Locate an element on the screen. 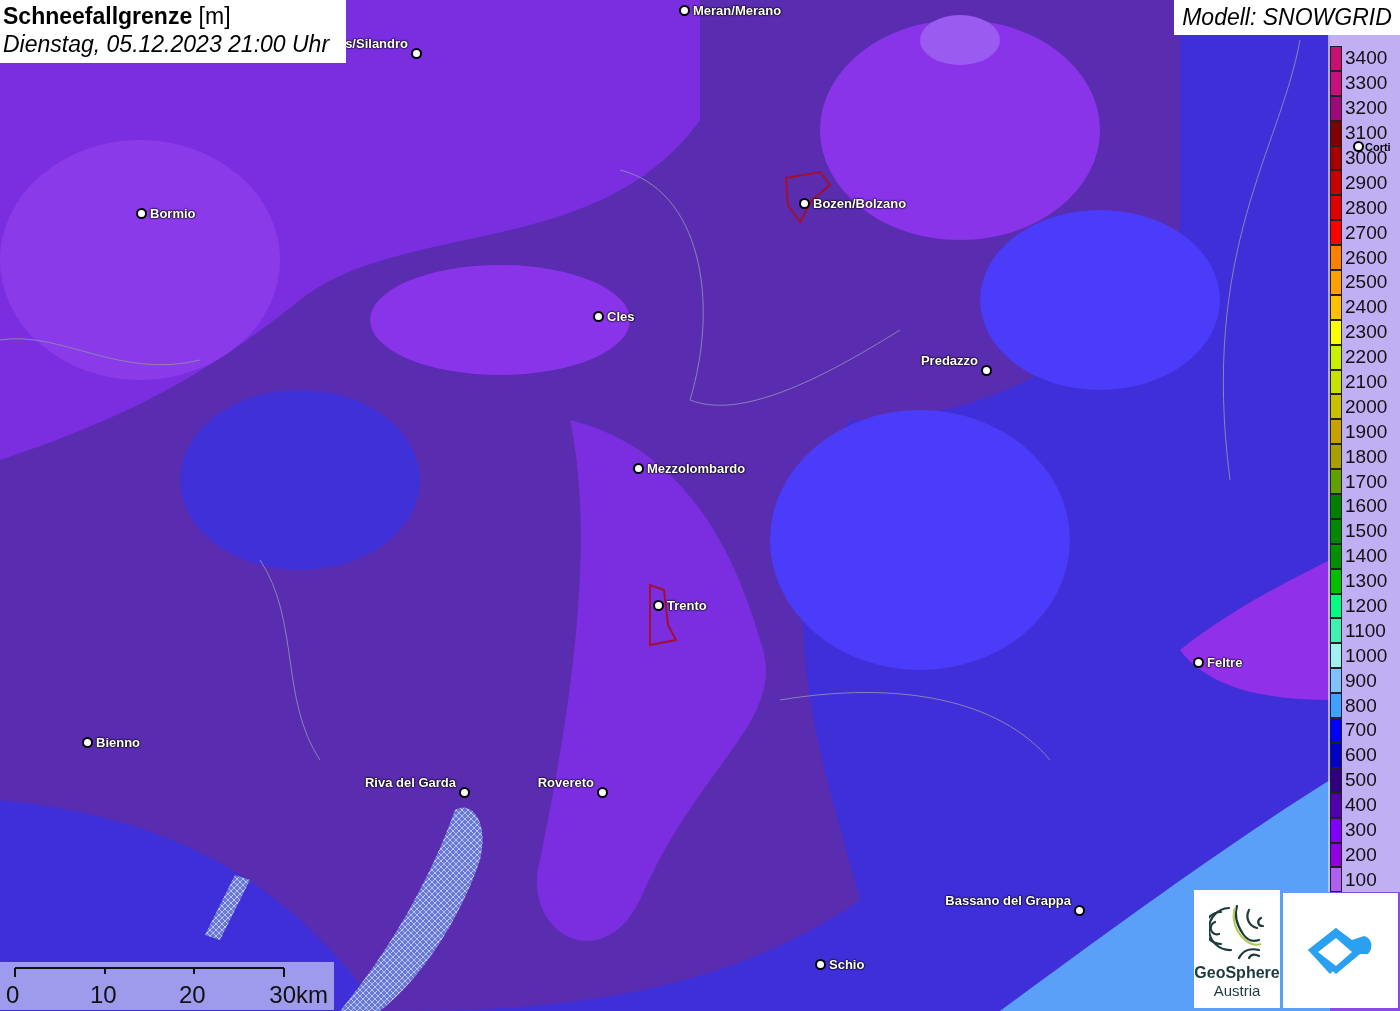  legend-label: 1800 is located at coordinates (1366, 456).